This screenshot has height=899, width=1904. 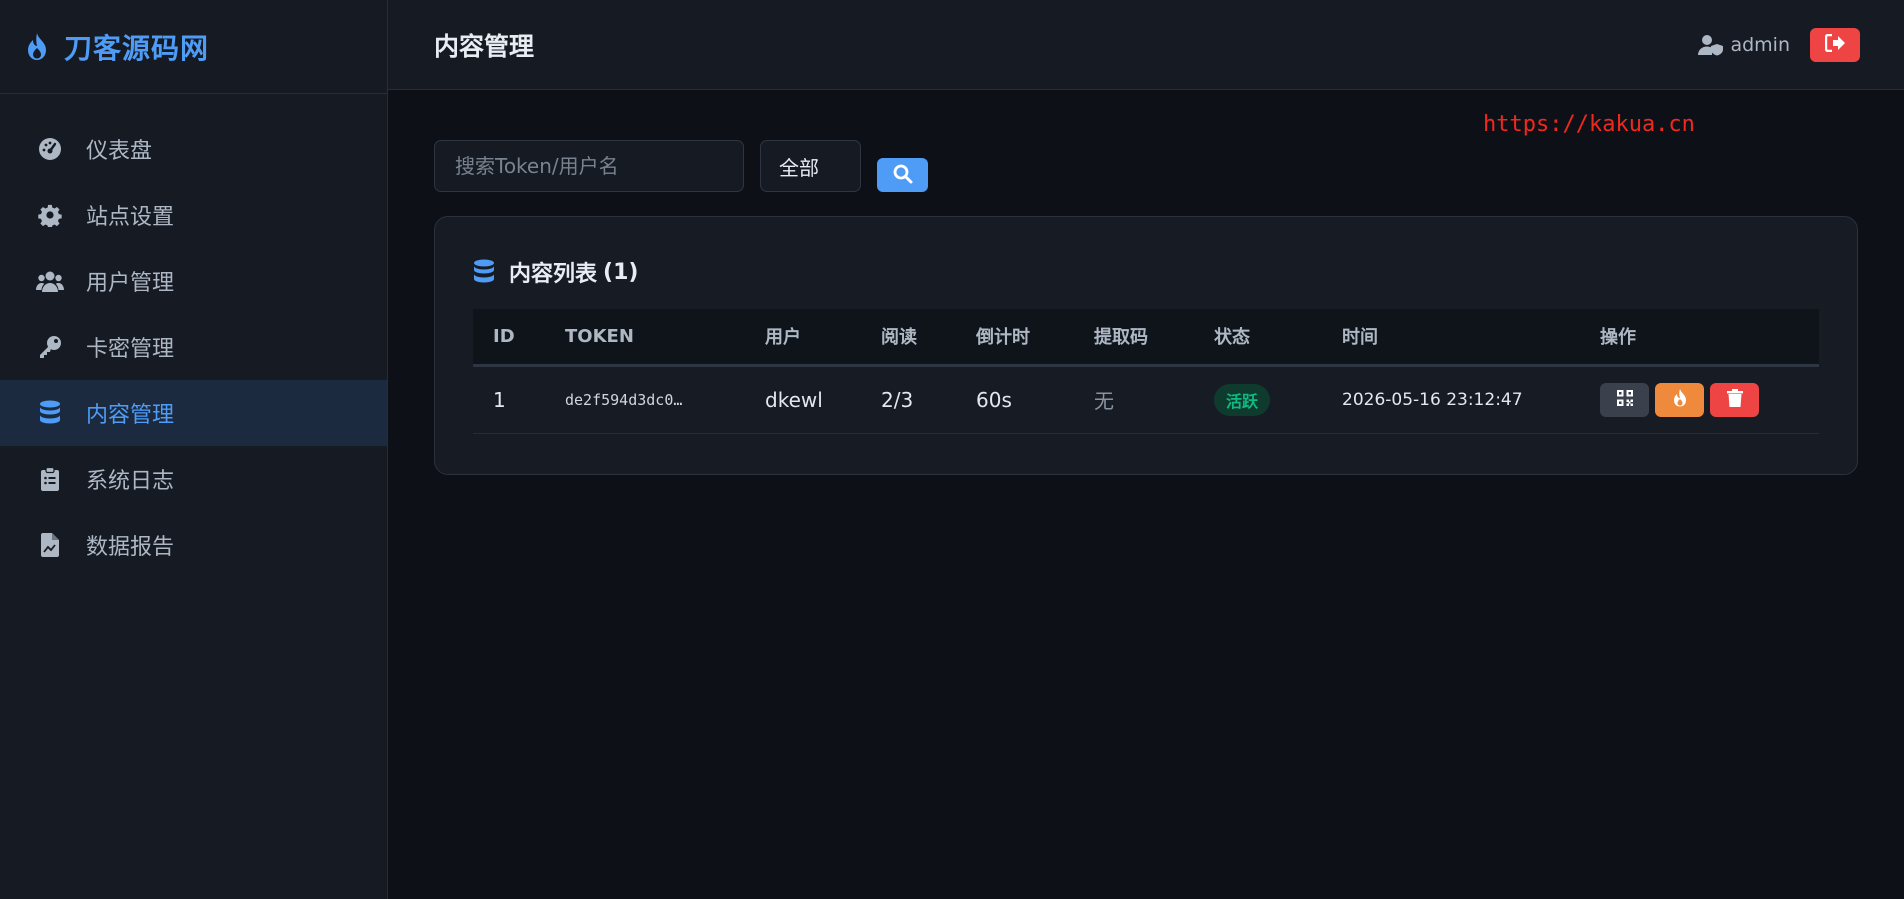 I want to click on sidebar-item-label: 内容管理, so click(x=130, y=415).